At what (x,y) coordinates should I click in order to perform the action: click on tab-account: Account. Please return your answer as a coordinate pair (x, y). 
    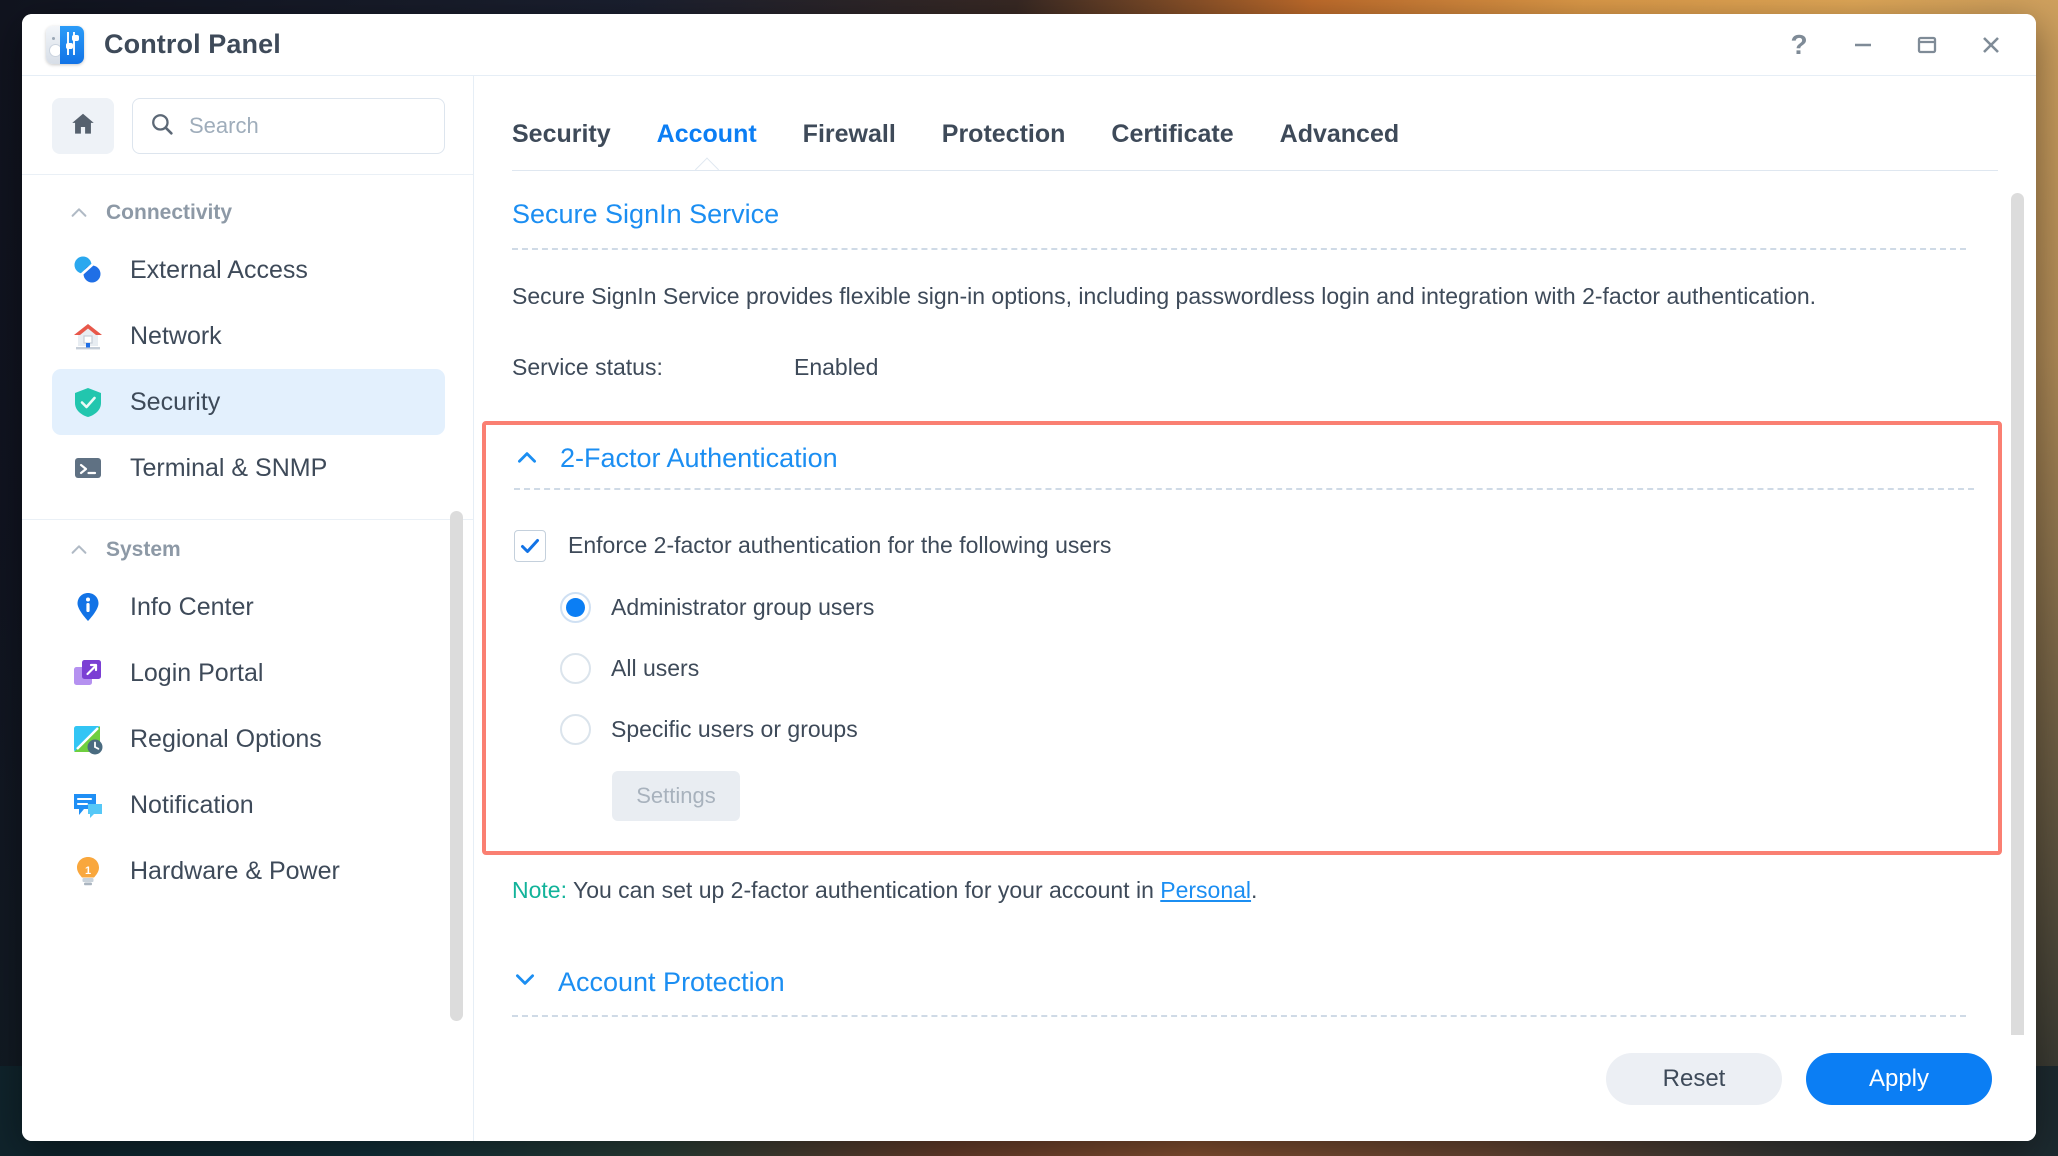
    Looking at the image, I should click on (707, 145).